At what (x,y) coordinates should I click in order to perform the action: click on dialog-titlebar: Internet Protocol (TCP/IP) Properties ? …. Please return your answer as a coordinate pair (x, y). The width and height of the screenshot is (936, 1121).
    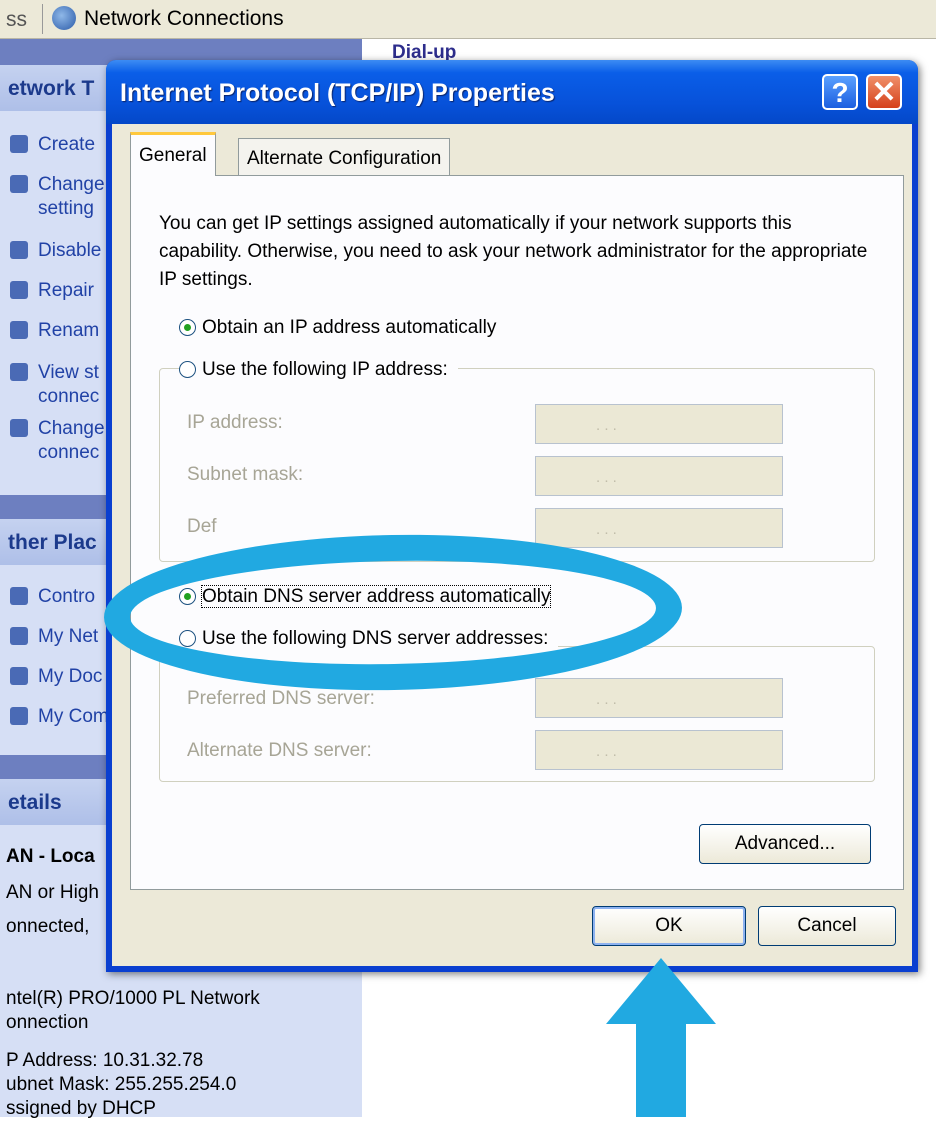
    Looking at the image, I should click on (512, 92).